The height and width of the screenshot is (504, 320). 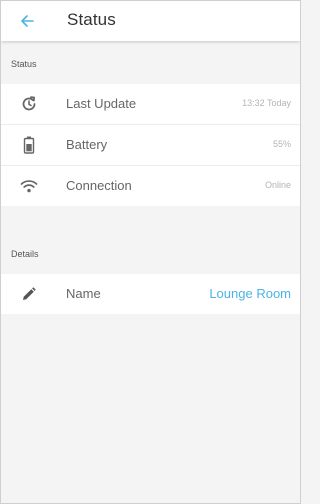 I want to click on pencil-icon, so click(x=29, y=294).